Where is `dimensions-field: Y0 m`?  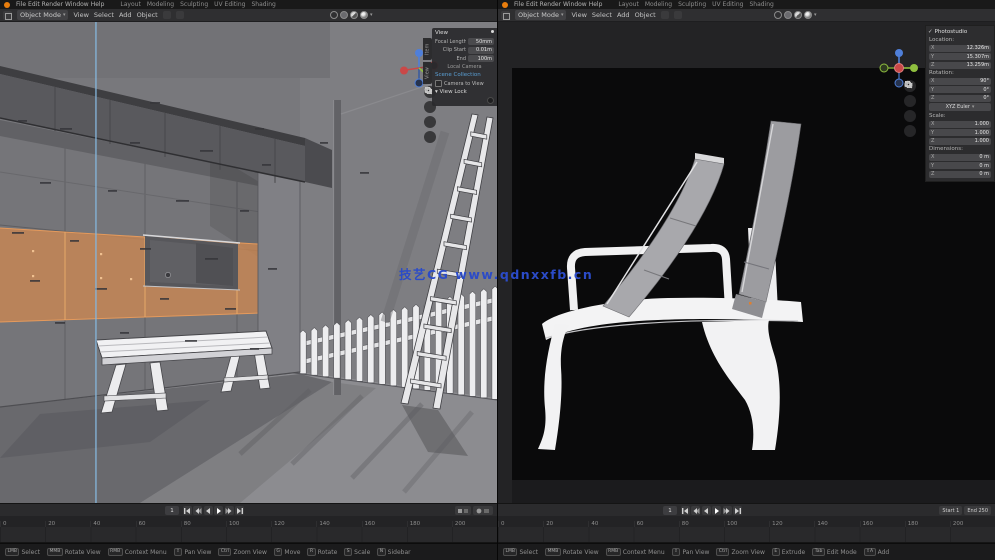 dimensions-field: Y0 m is located at coordinates (960, 165).